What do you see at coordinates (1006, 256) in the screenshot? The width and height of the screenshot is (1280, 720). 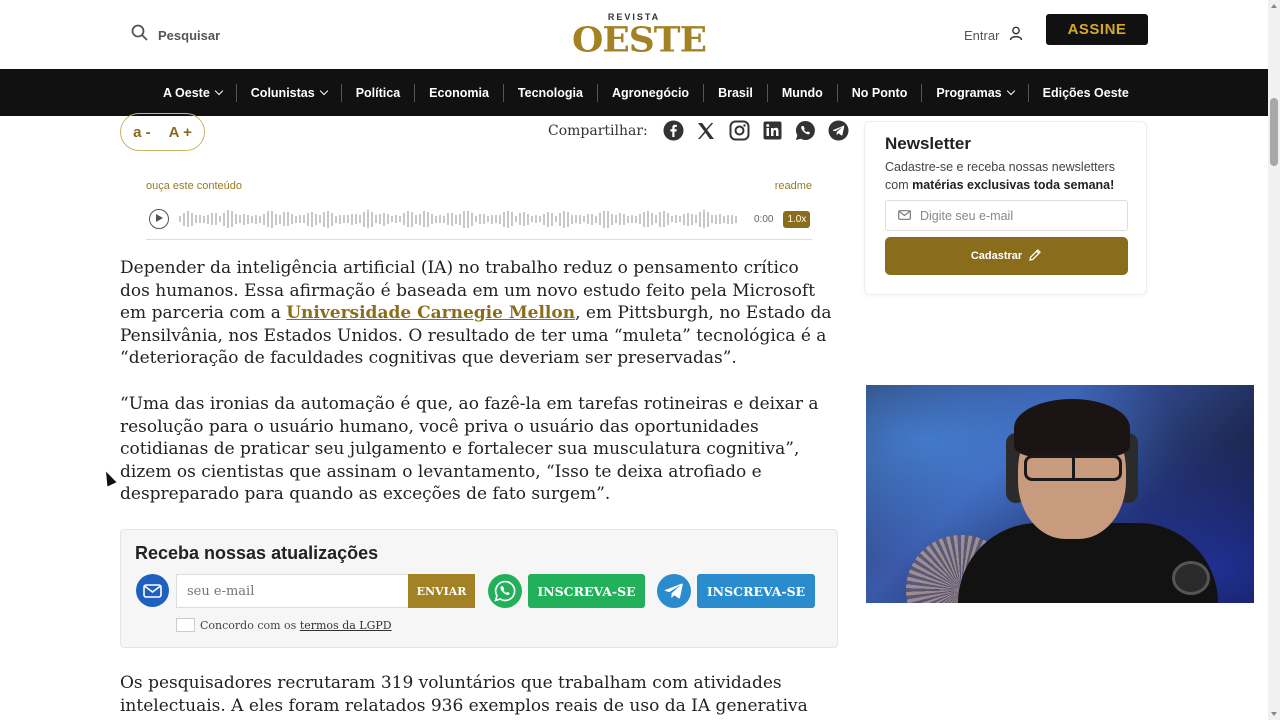 I see `newsletter-submit-button: Cadastrar` at bounding box center [1006, 256].